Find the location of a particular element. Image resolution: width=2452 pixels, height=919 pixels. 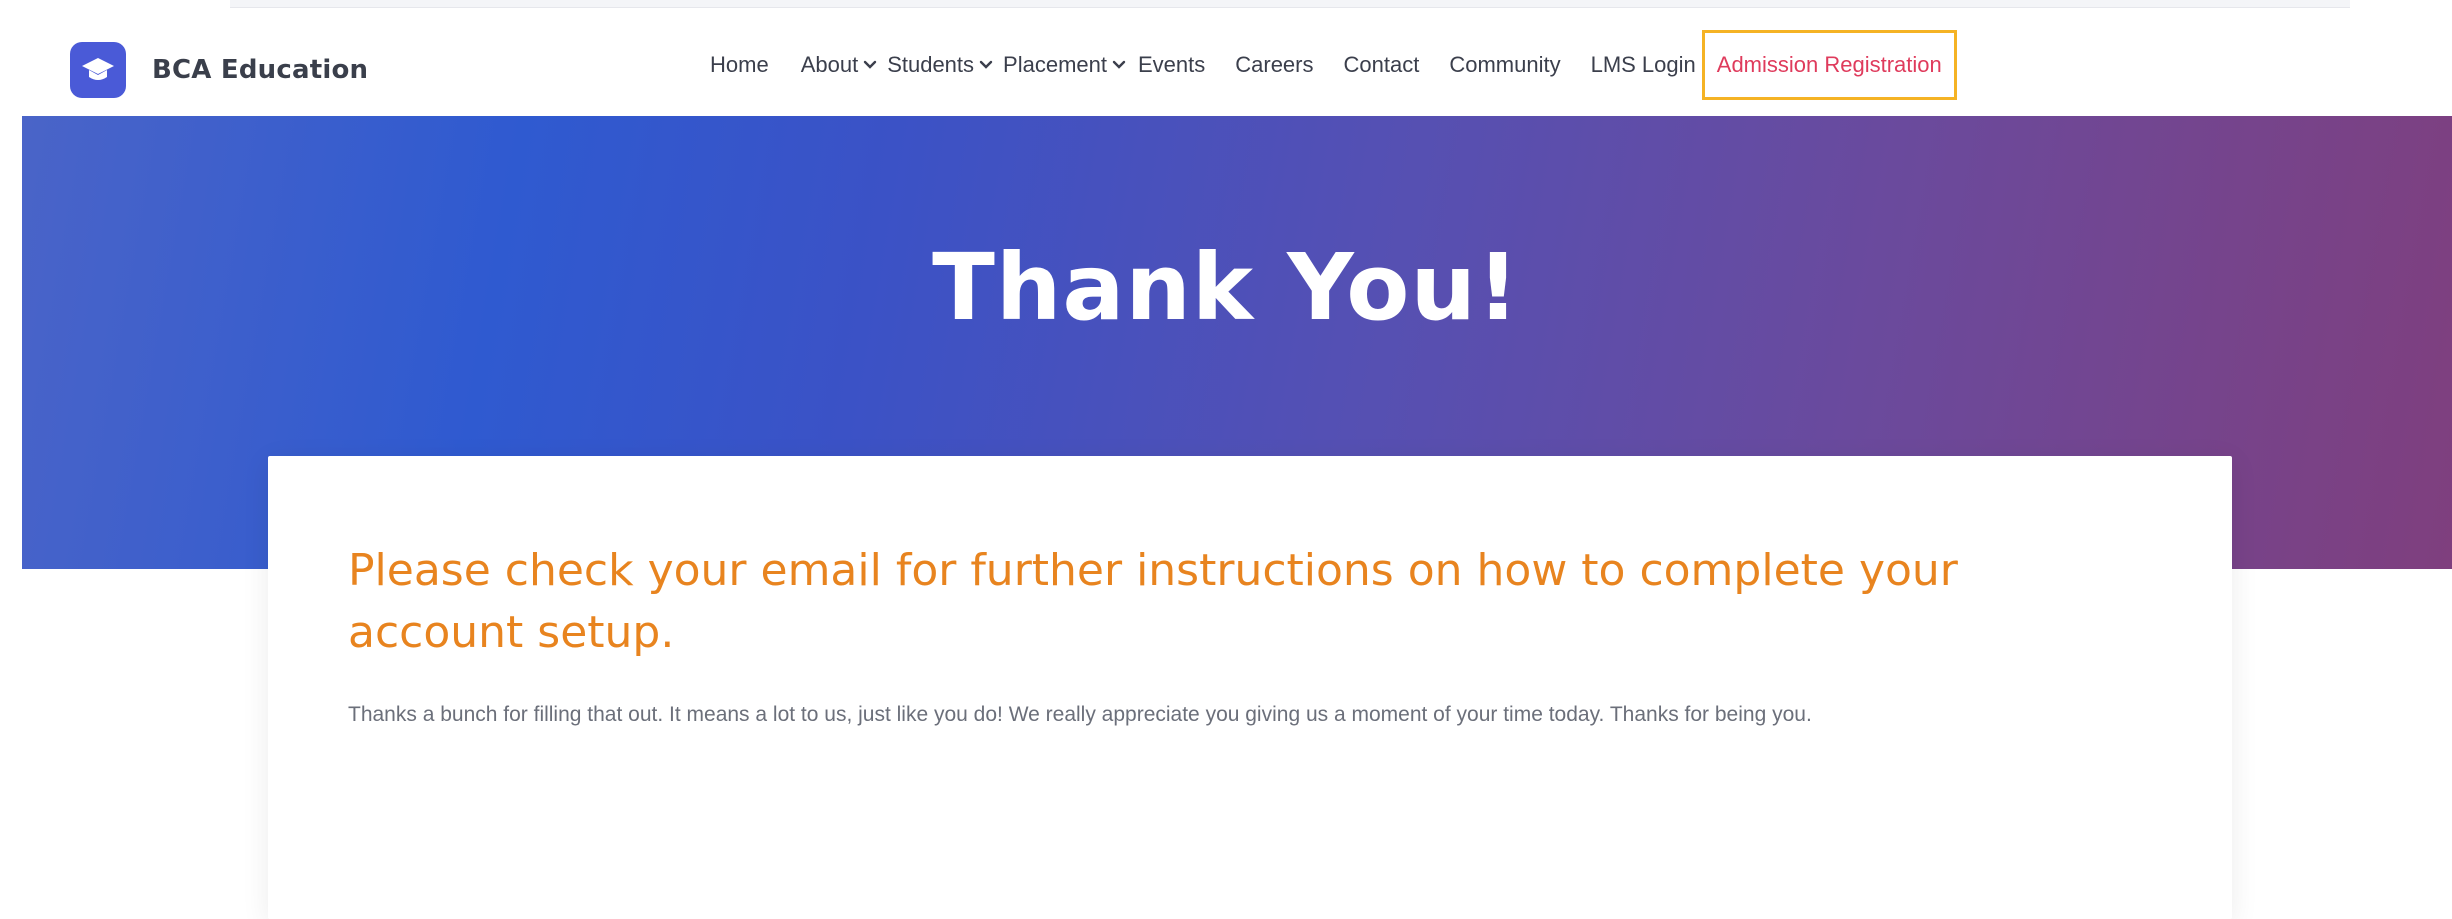

brand: BCA Education is located at coordinates (219, 70).